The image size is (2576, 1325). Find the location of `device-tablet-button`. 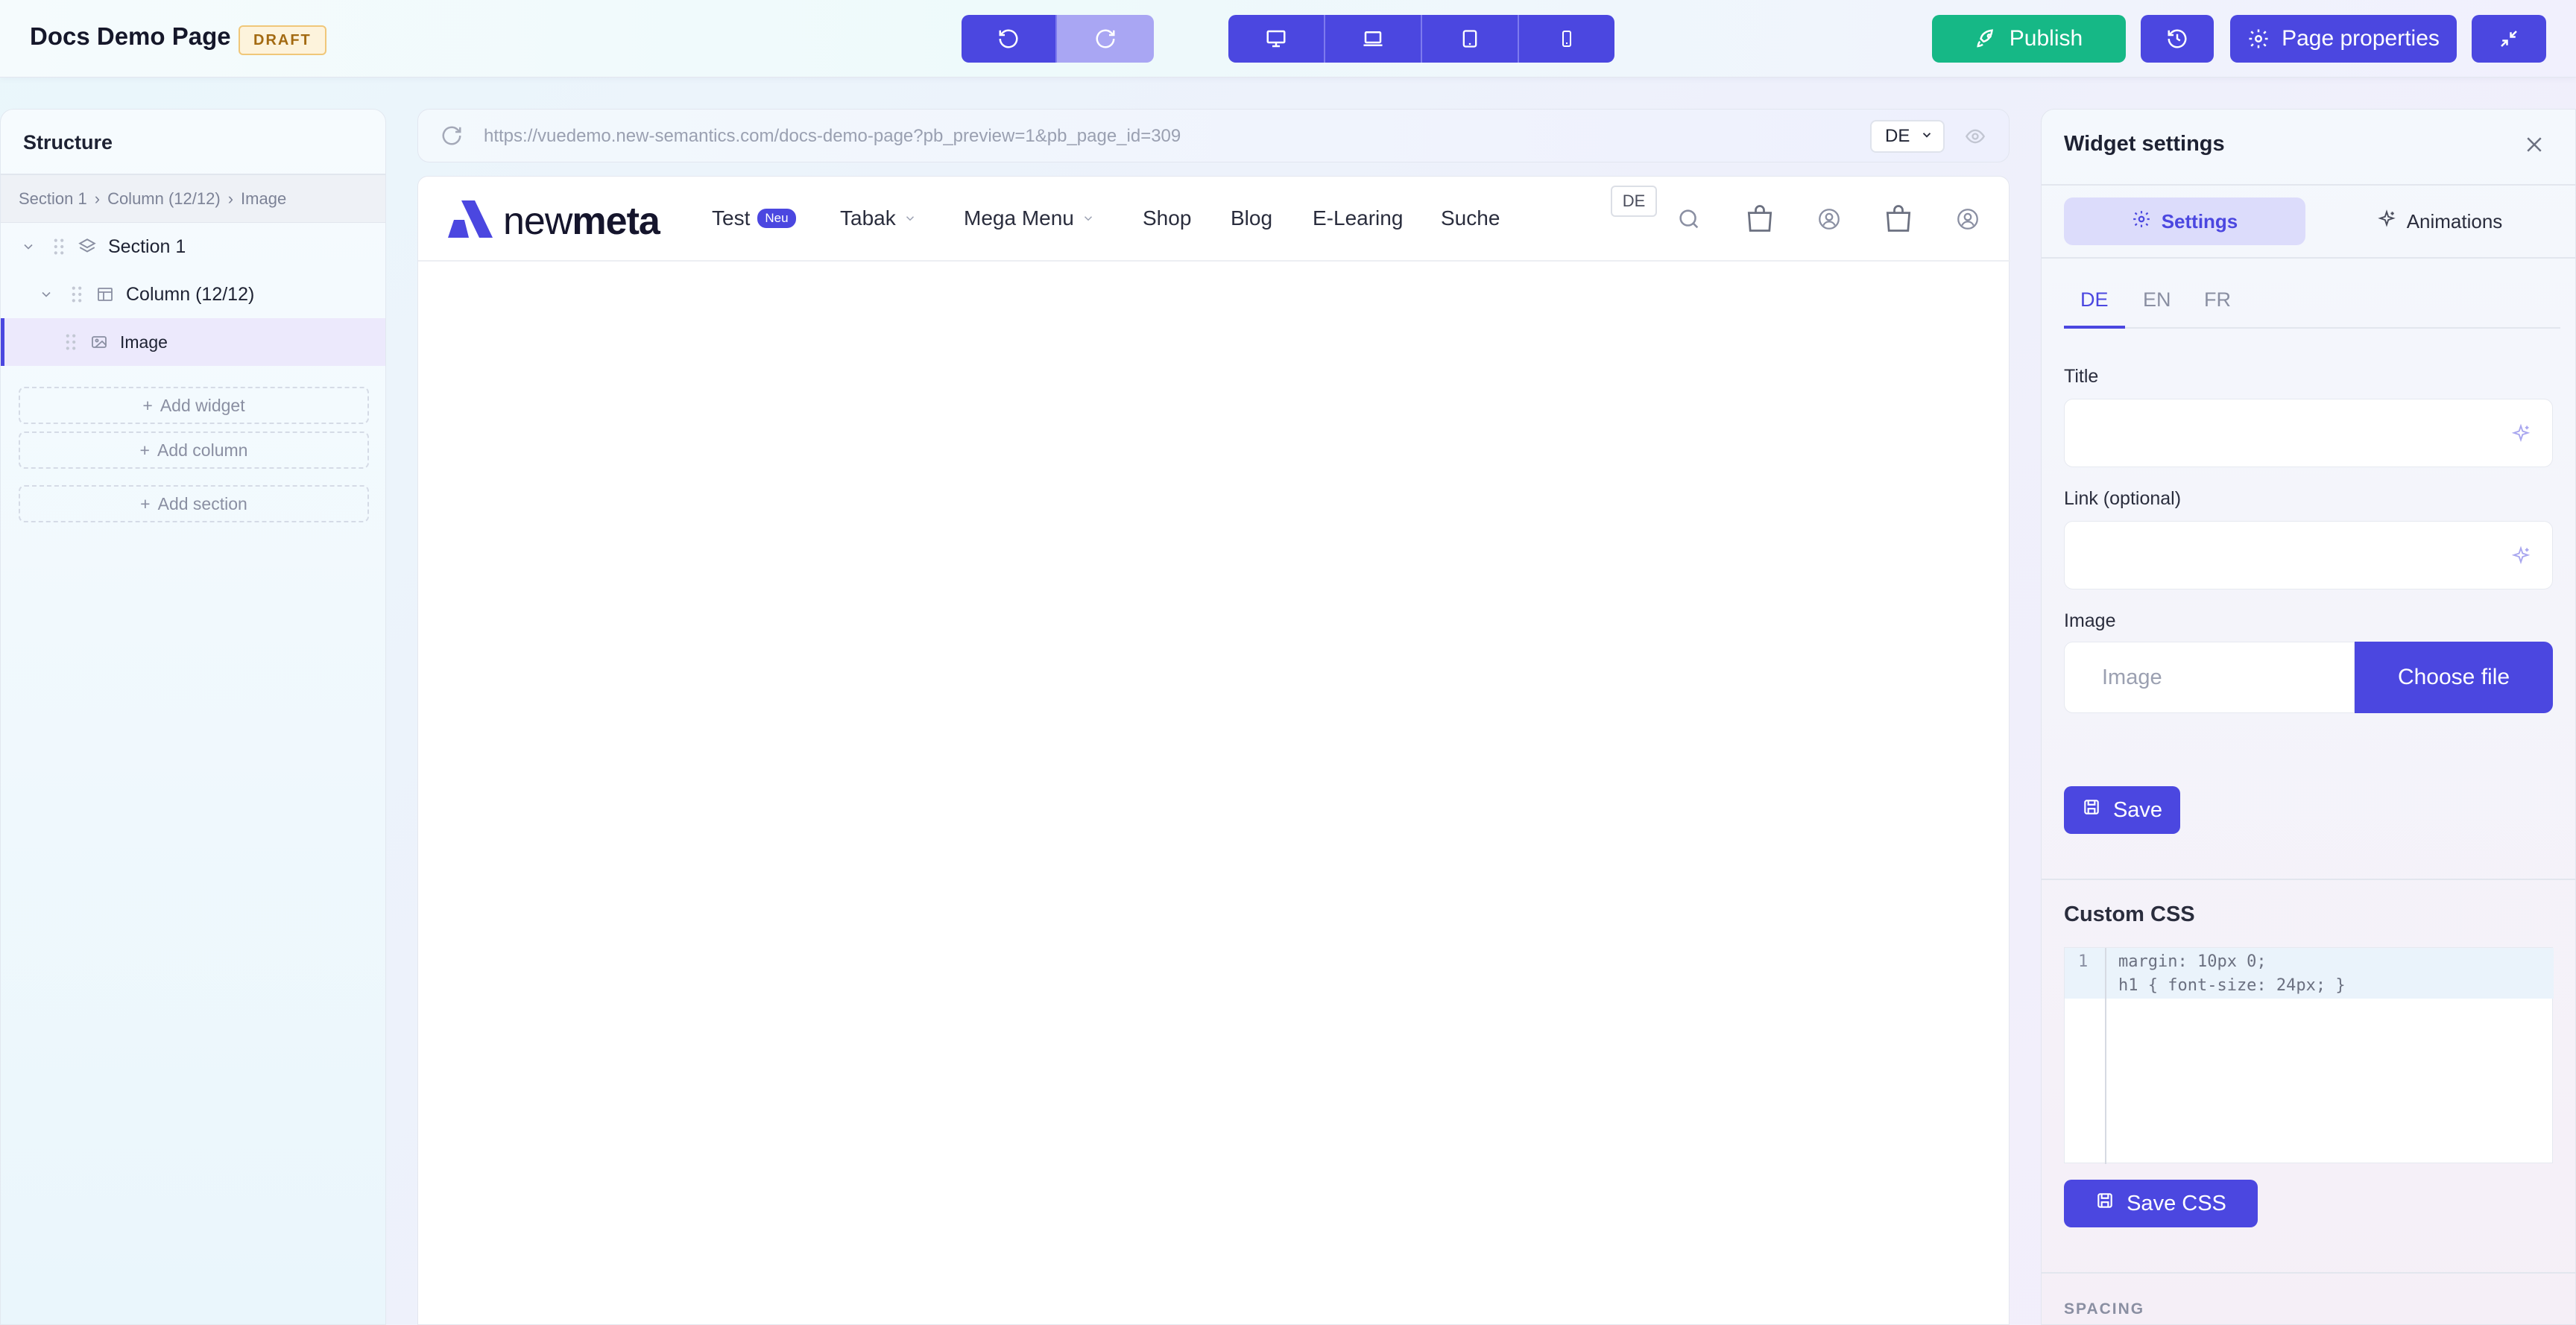

device-tablet-button is located at coordinates (1470, 39).